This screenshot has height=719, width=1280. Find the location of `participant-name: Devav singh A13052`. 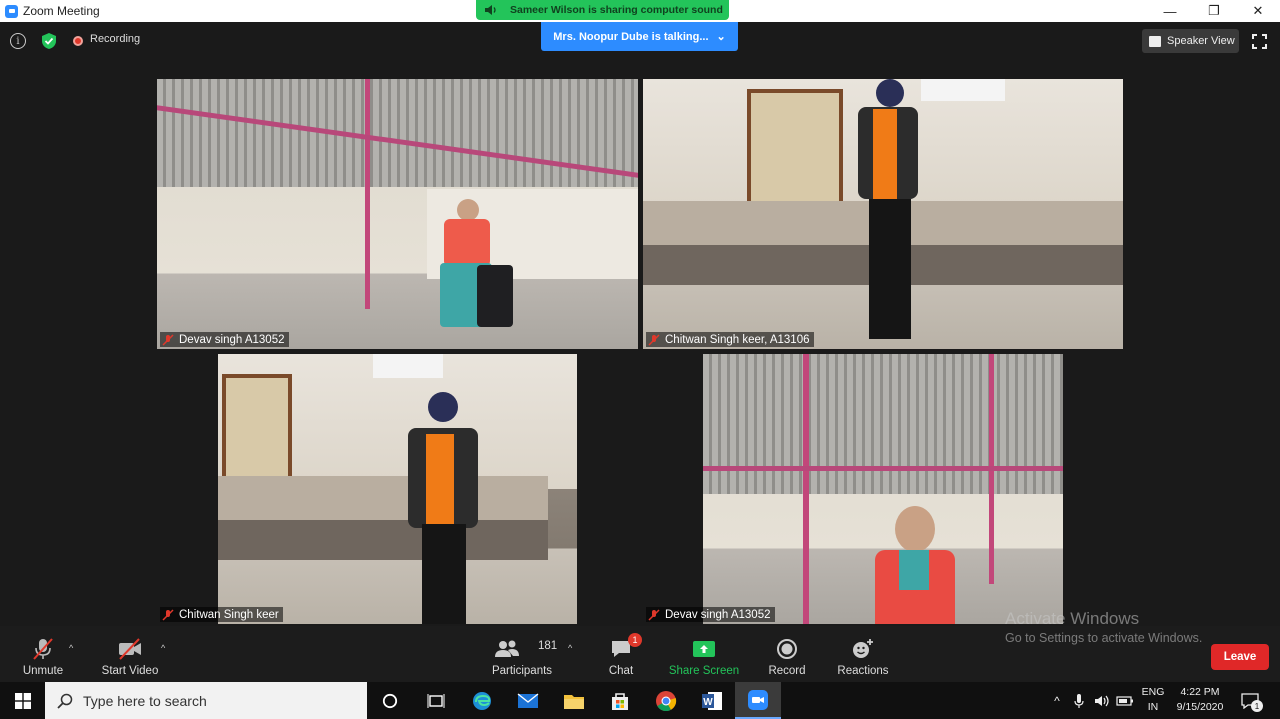

participant-name: Devav singh A13052 is located at coordinates (718, 614).